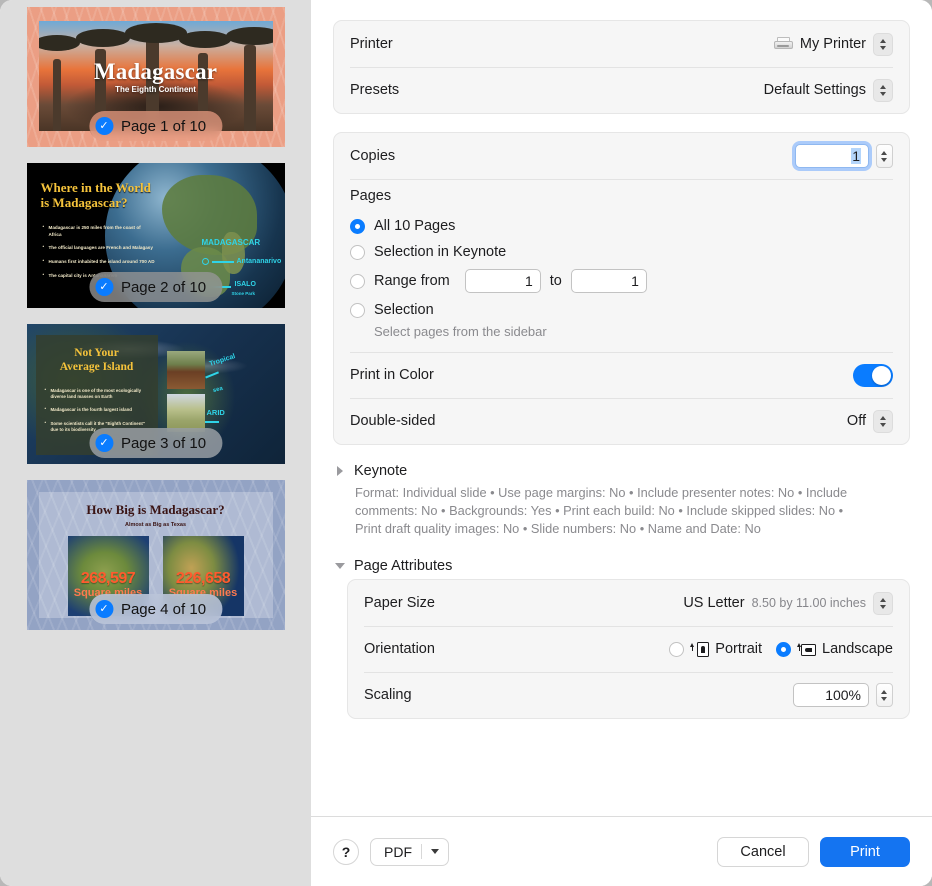  What do you see at coordinates (155, 525) in the screenshot?
I see `slide-subtitle: Almost as Big as Texas` at bounding box center [155, 525].